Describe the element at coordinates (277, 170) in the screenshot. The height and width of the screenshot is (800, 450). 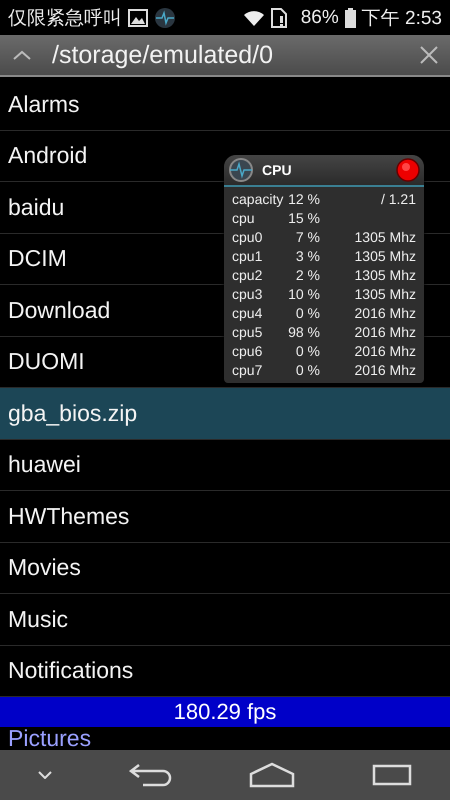
I see `widget-title: CPU` at that location.